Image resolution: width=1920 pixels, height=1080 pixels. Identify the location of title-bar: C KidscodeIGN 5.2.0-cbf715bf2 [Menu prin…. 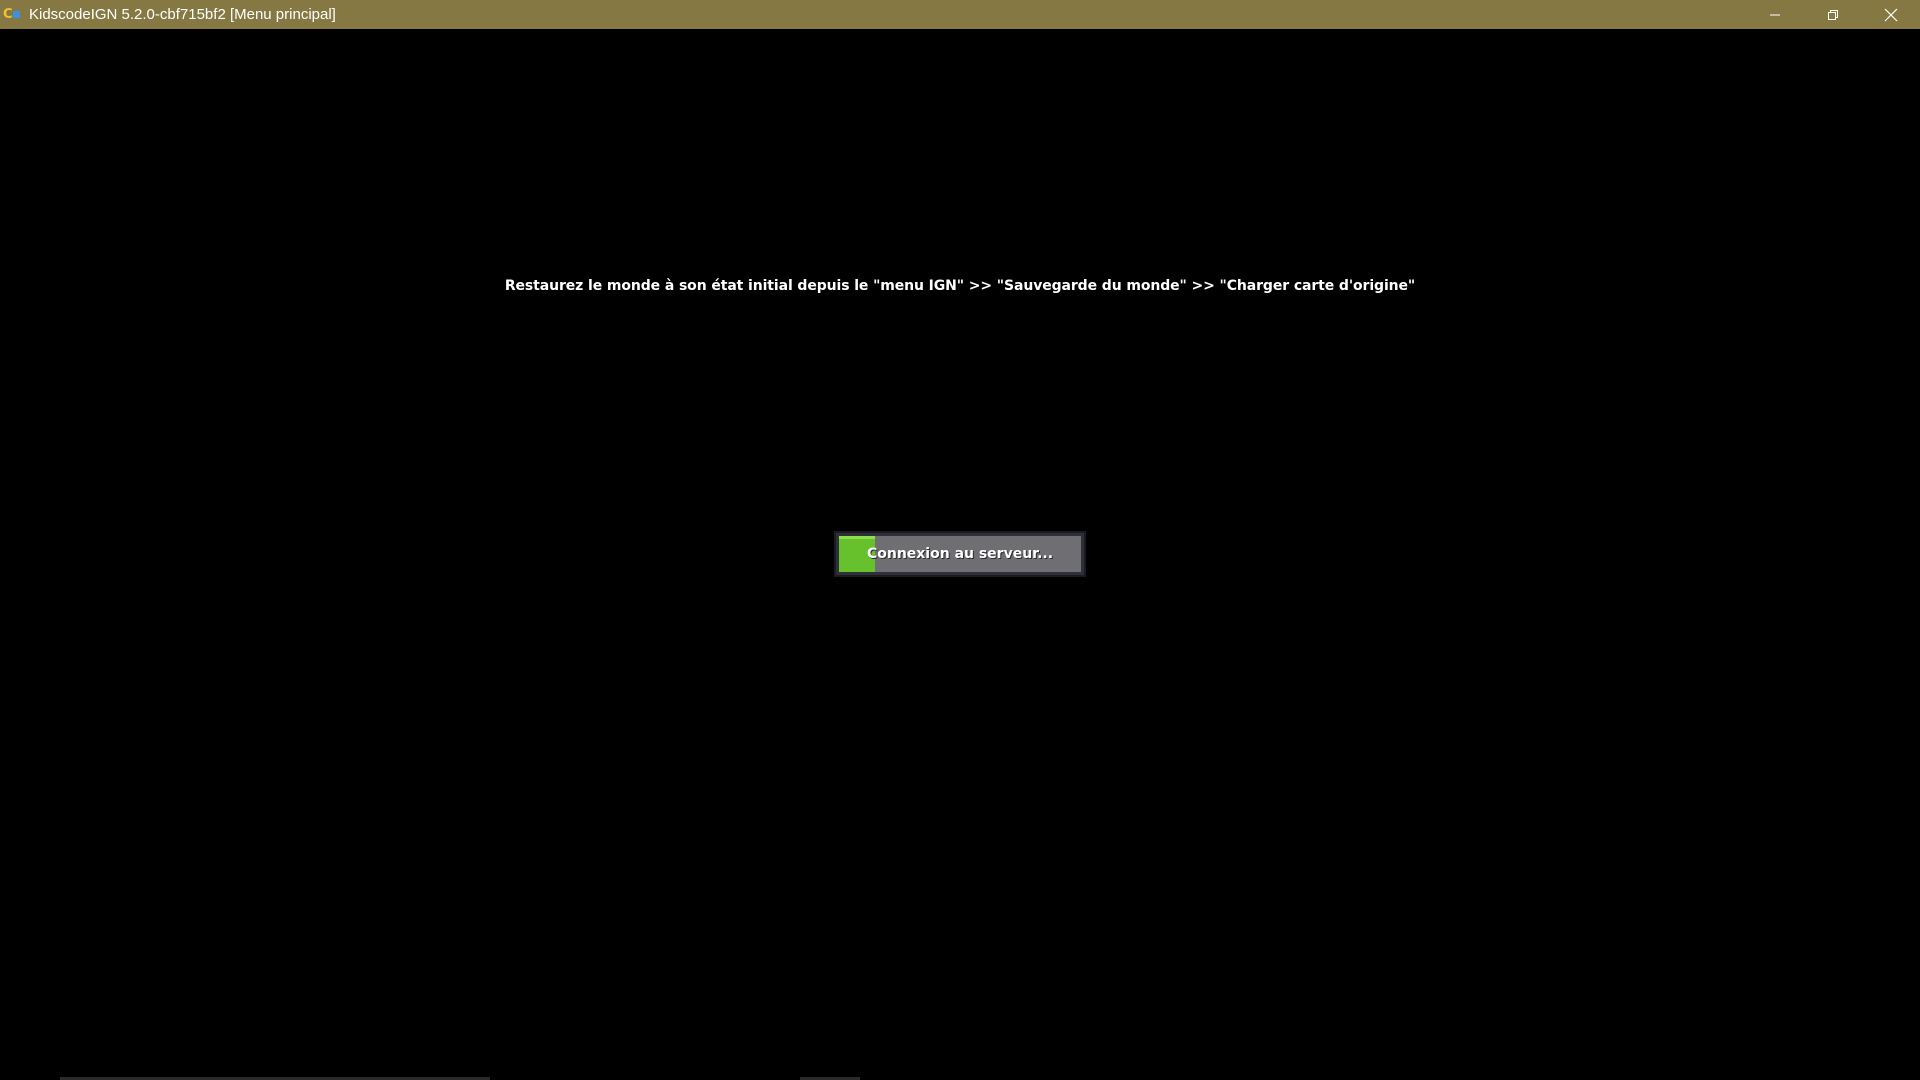
(960, 14).